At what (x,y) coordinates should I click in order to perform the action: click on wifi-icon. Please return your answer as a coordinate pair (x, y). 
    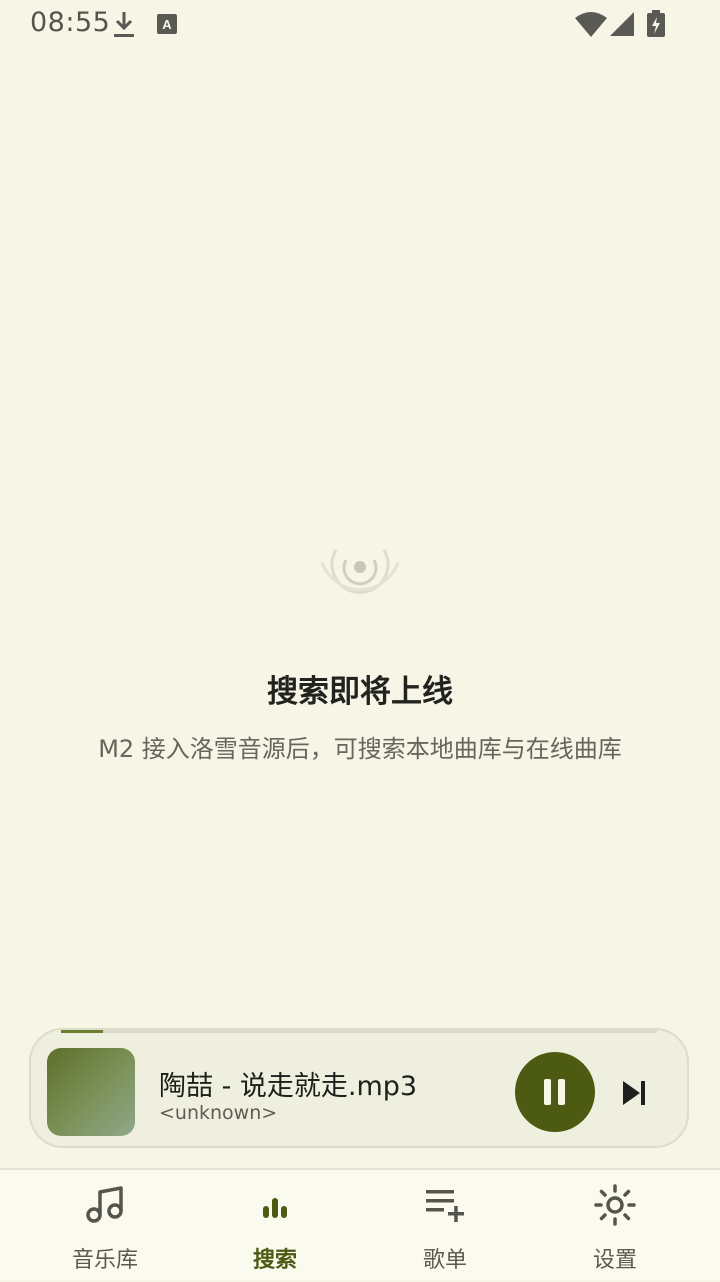
    Looking at the image, I should click on (591, 24).